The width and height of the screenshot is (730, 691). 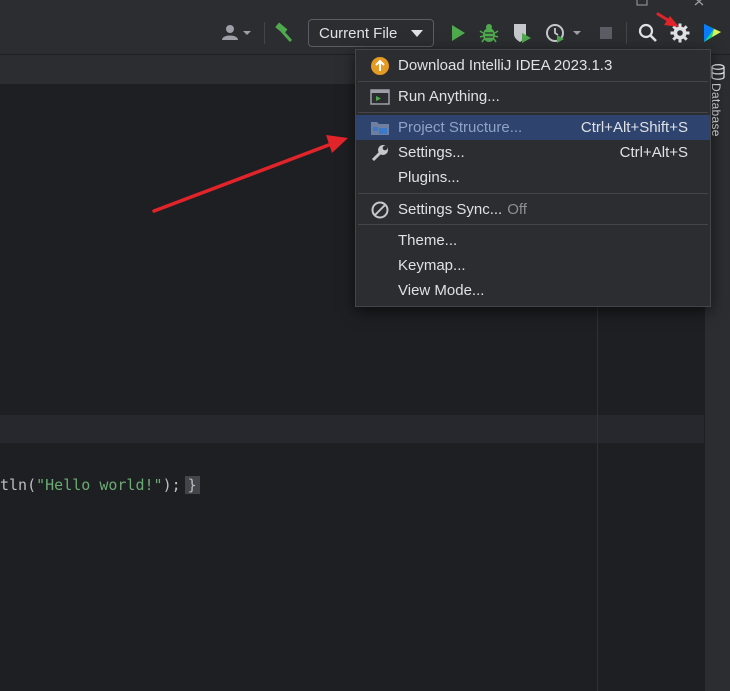 I want to click on run-configuration-selector: Current File, so click(x=371, y=33).